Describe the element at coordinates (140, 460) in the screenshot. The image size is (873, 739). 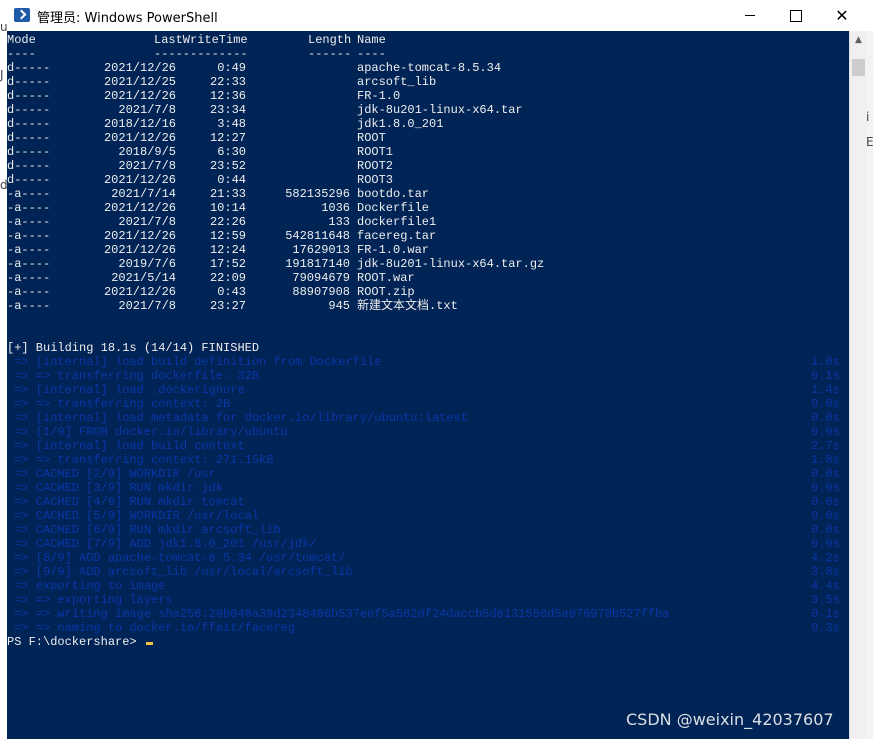
I see `build-step: => => transferring context: 271.15kB` at that location.